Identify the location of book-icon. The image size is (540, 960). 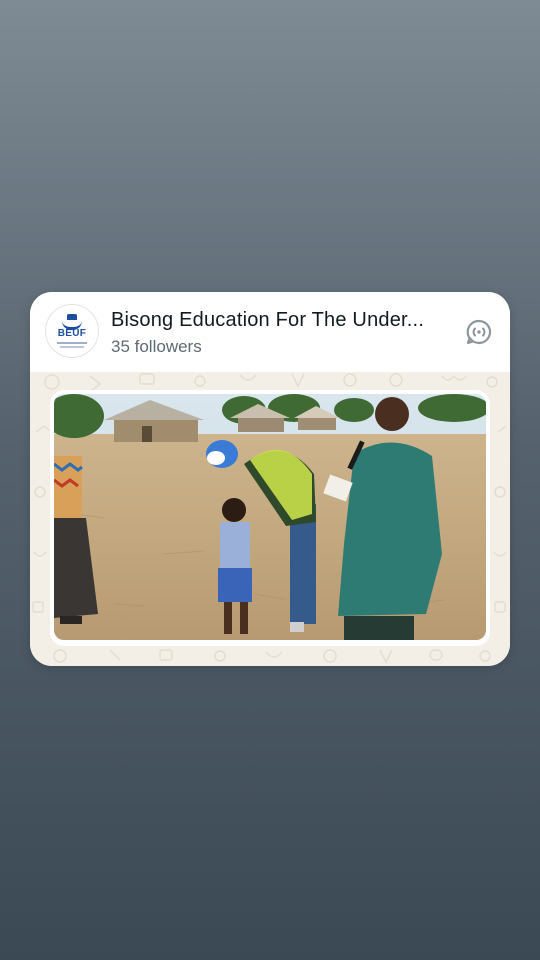
(72, 322).